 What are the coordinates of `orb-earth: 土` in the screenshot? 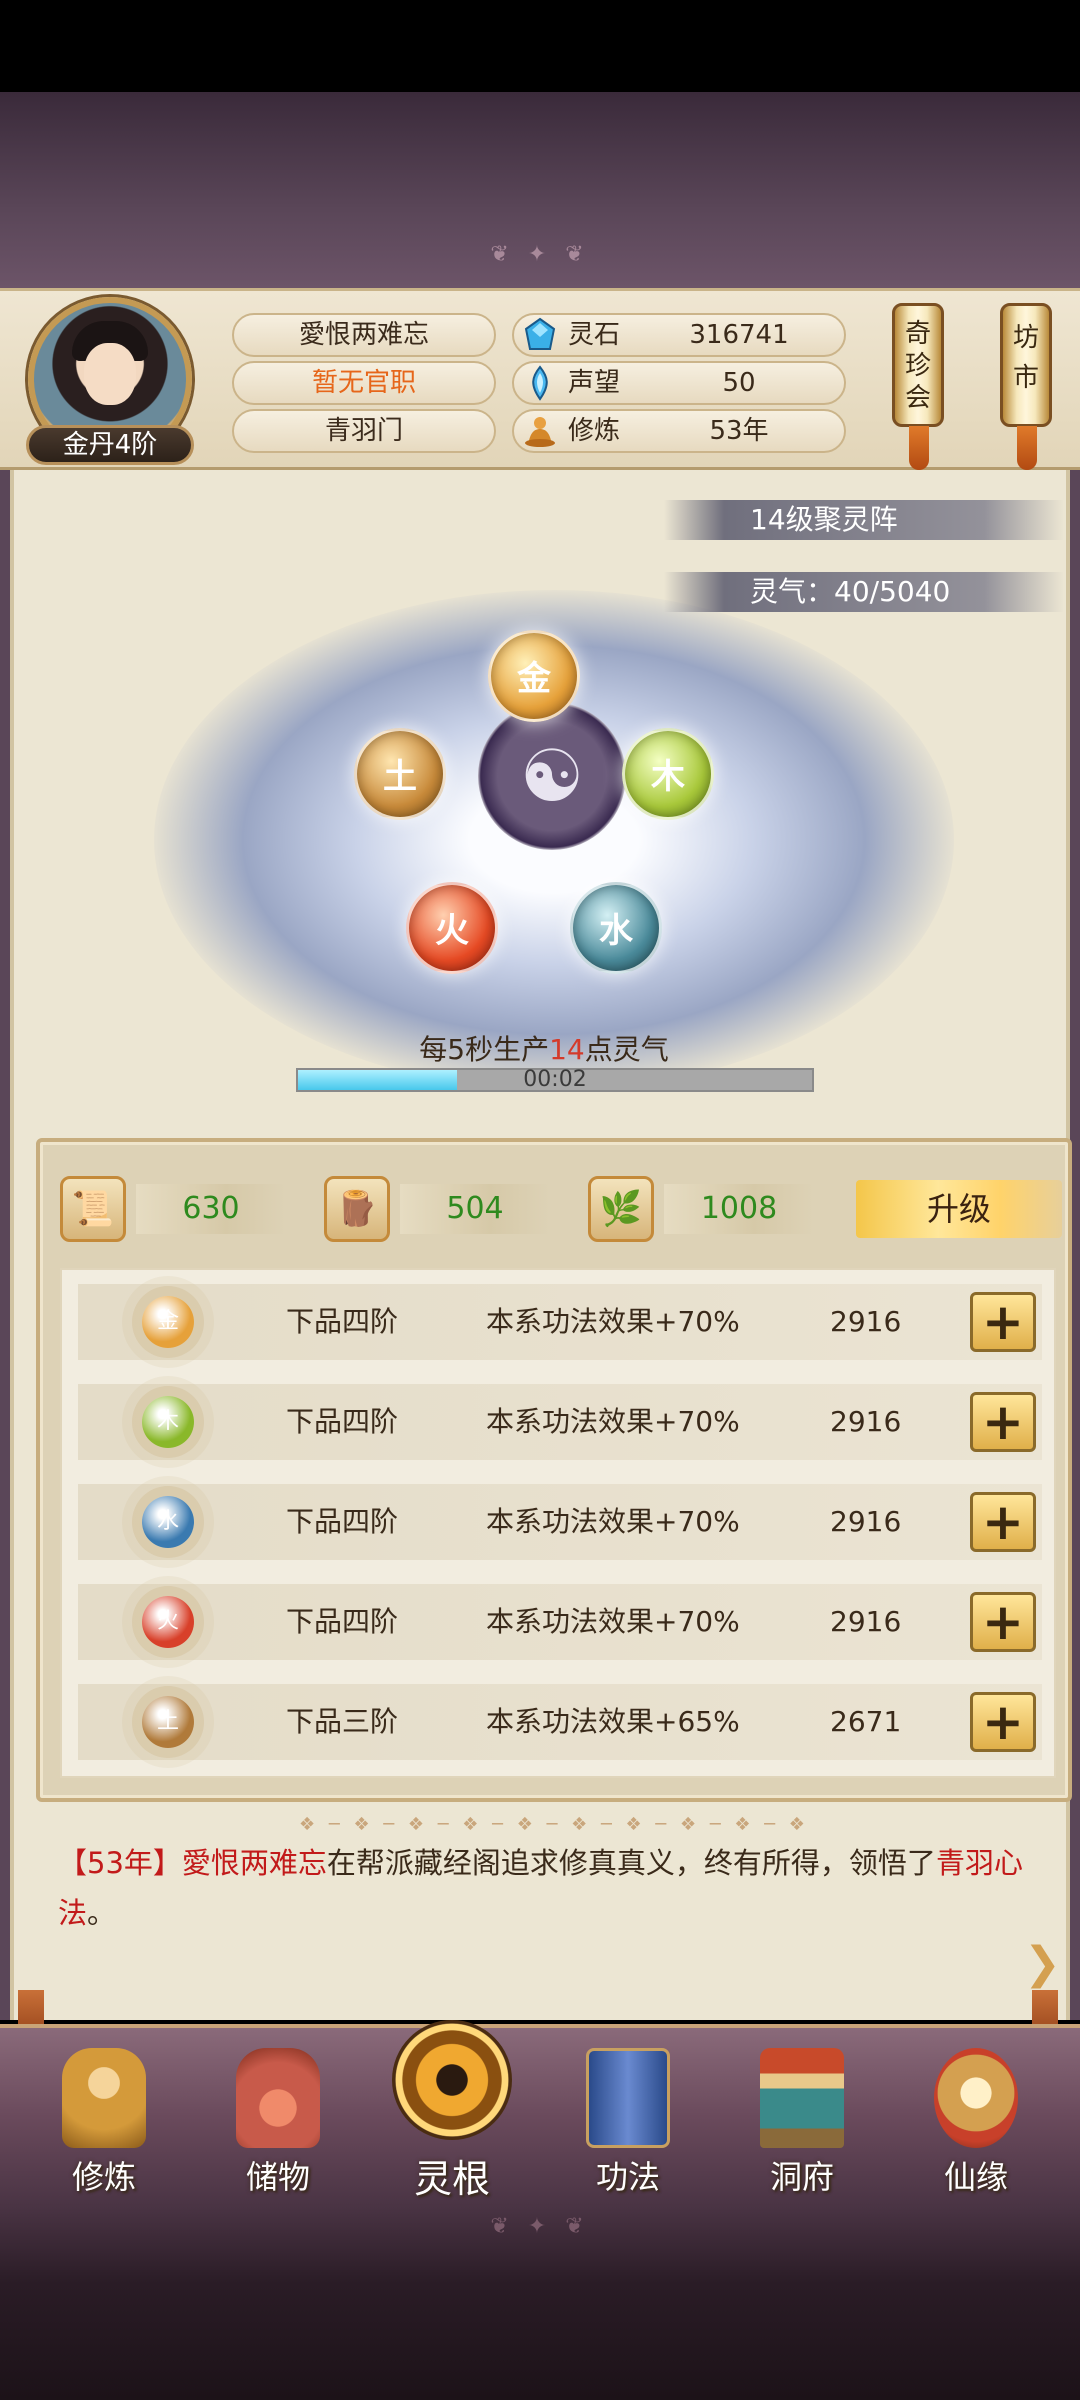 It's located at (400, 774).